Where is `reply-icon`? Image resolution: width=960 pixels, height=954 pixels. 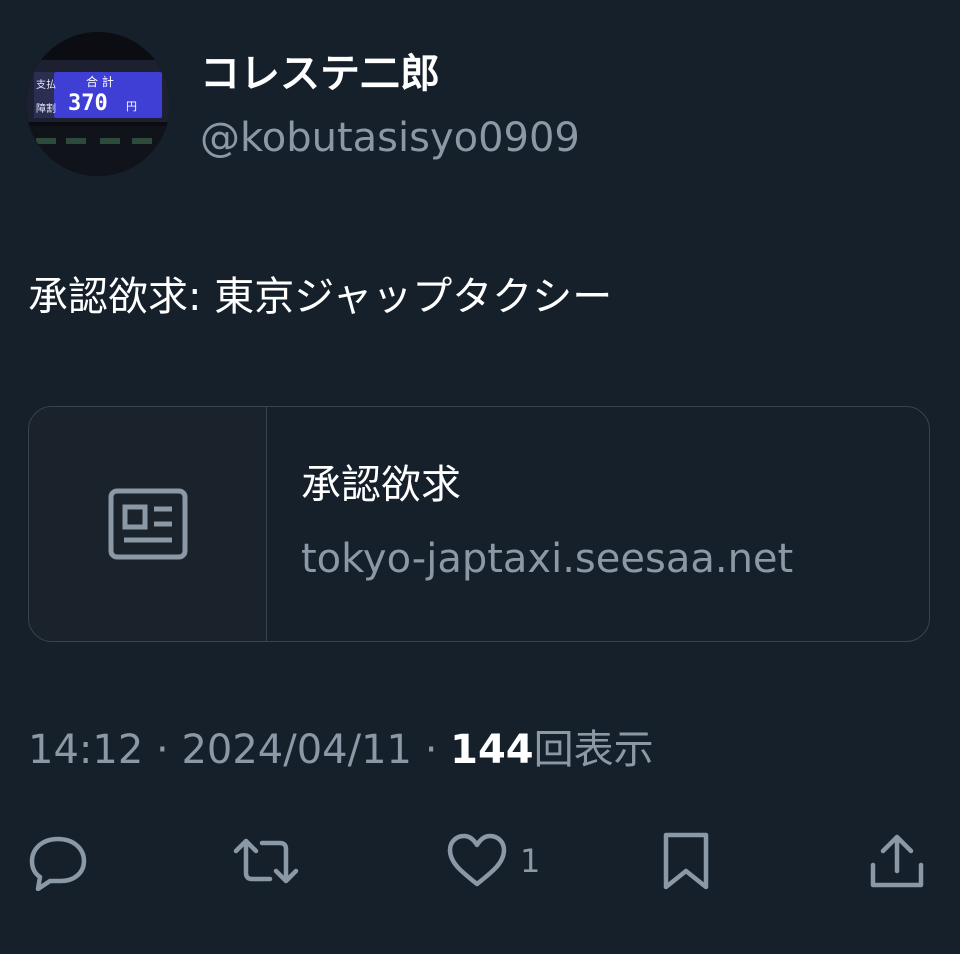
reply-icon is located at coordinates (58, 863).